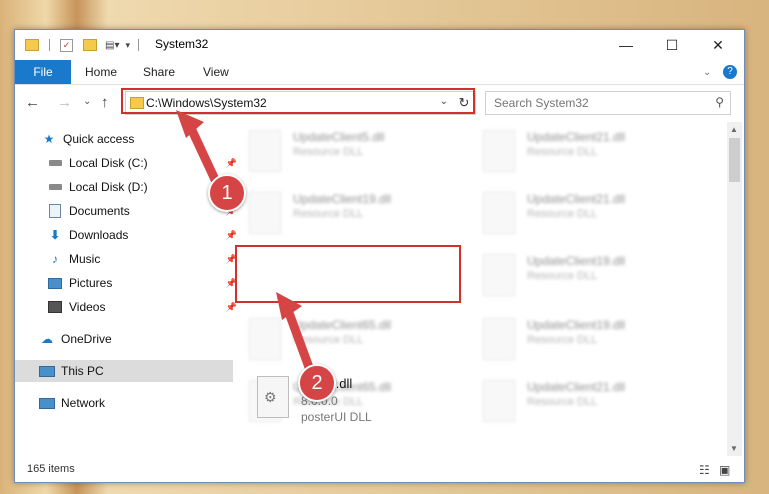 This screenshot has width=769, height=494. I want to click on annotation-arrows, so click(245, 242).